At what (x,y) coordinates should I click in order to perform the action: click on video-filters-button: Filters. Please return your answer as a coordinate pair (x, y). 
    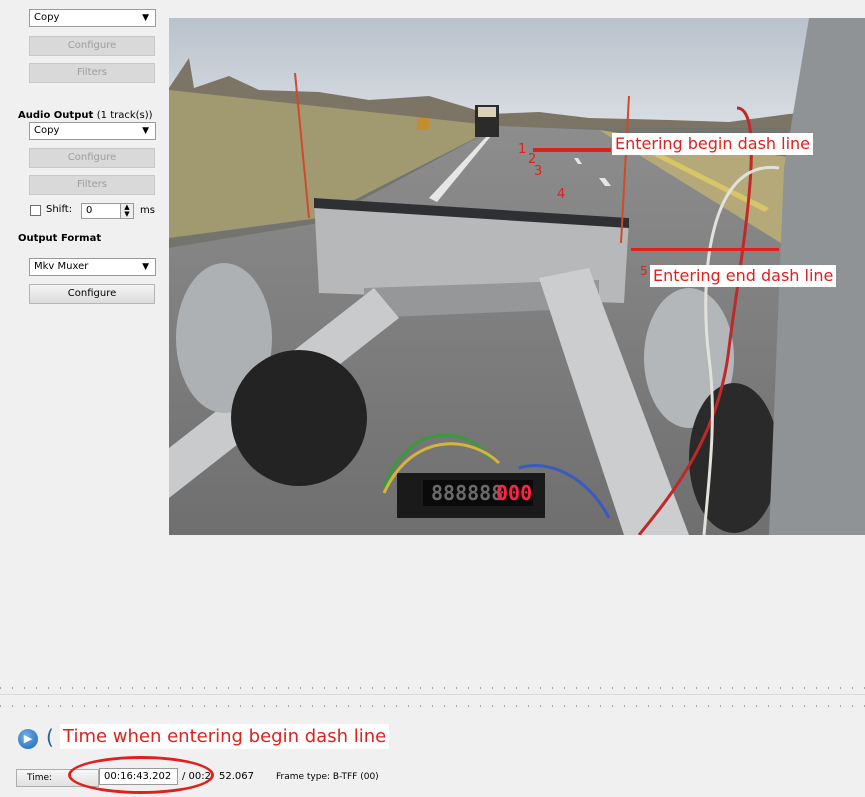
    Looking at the image, I should click on (92, 73).